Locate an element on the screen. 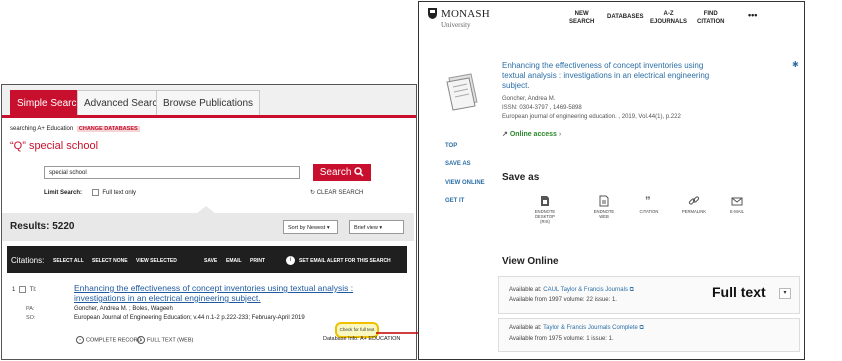 The width and height of the screenshot is (842, 361). searching-line: searching A+ Education CHANGE DATABASES is located at coordinates (75, 129).